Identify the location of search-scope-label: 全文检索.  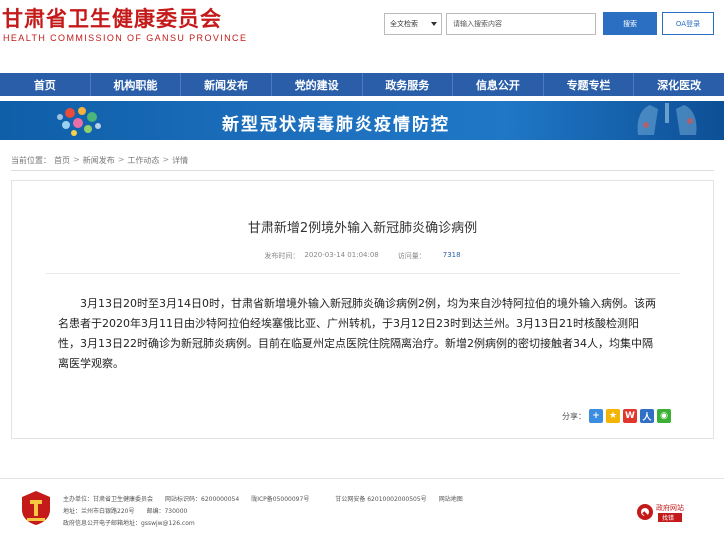
(404, 24).